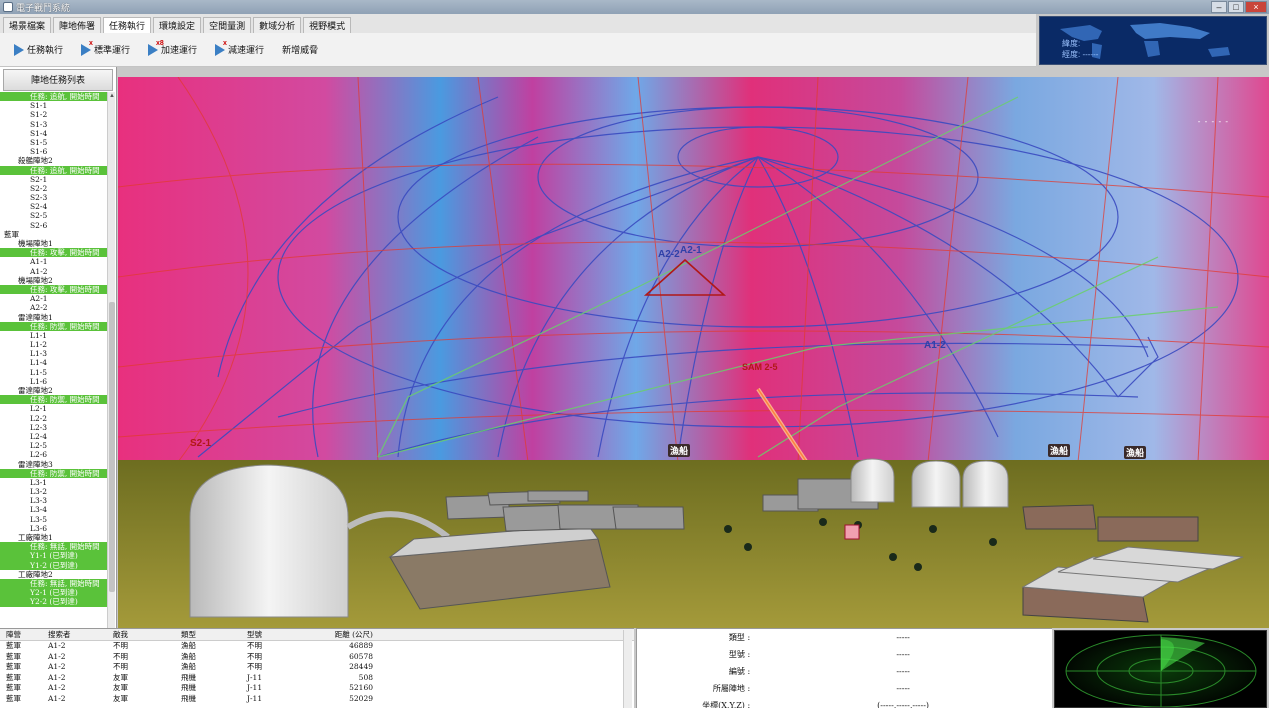 The image size is (1269, 708). What do you see at coordinates (54, 537) in the screenshot?
I see `tree-item: 工廠陣地1` at bounding box center [54, 537].